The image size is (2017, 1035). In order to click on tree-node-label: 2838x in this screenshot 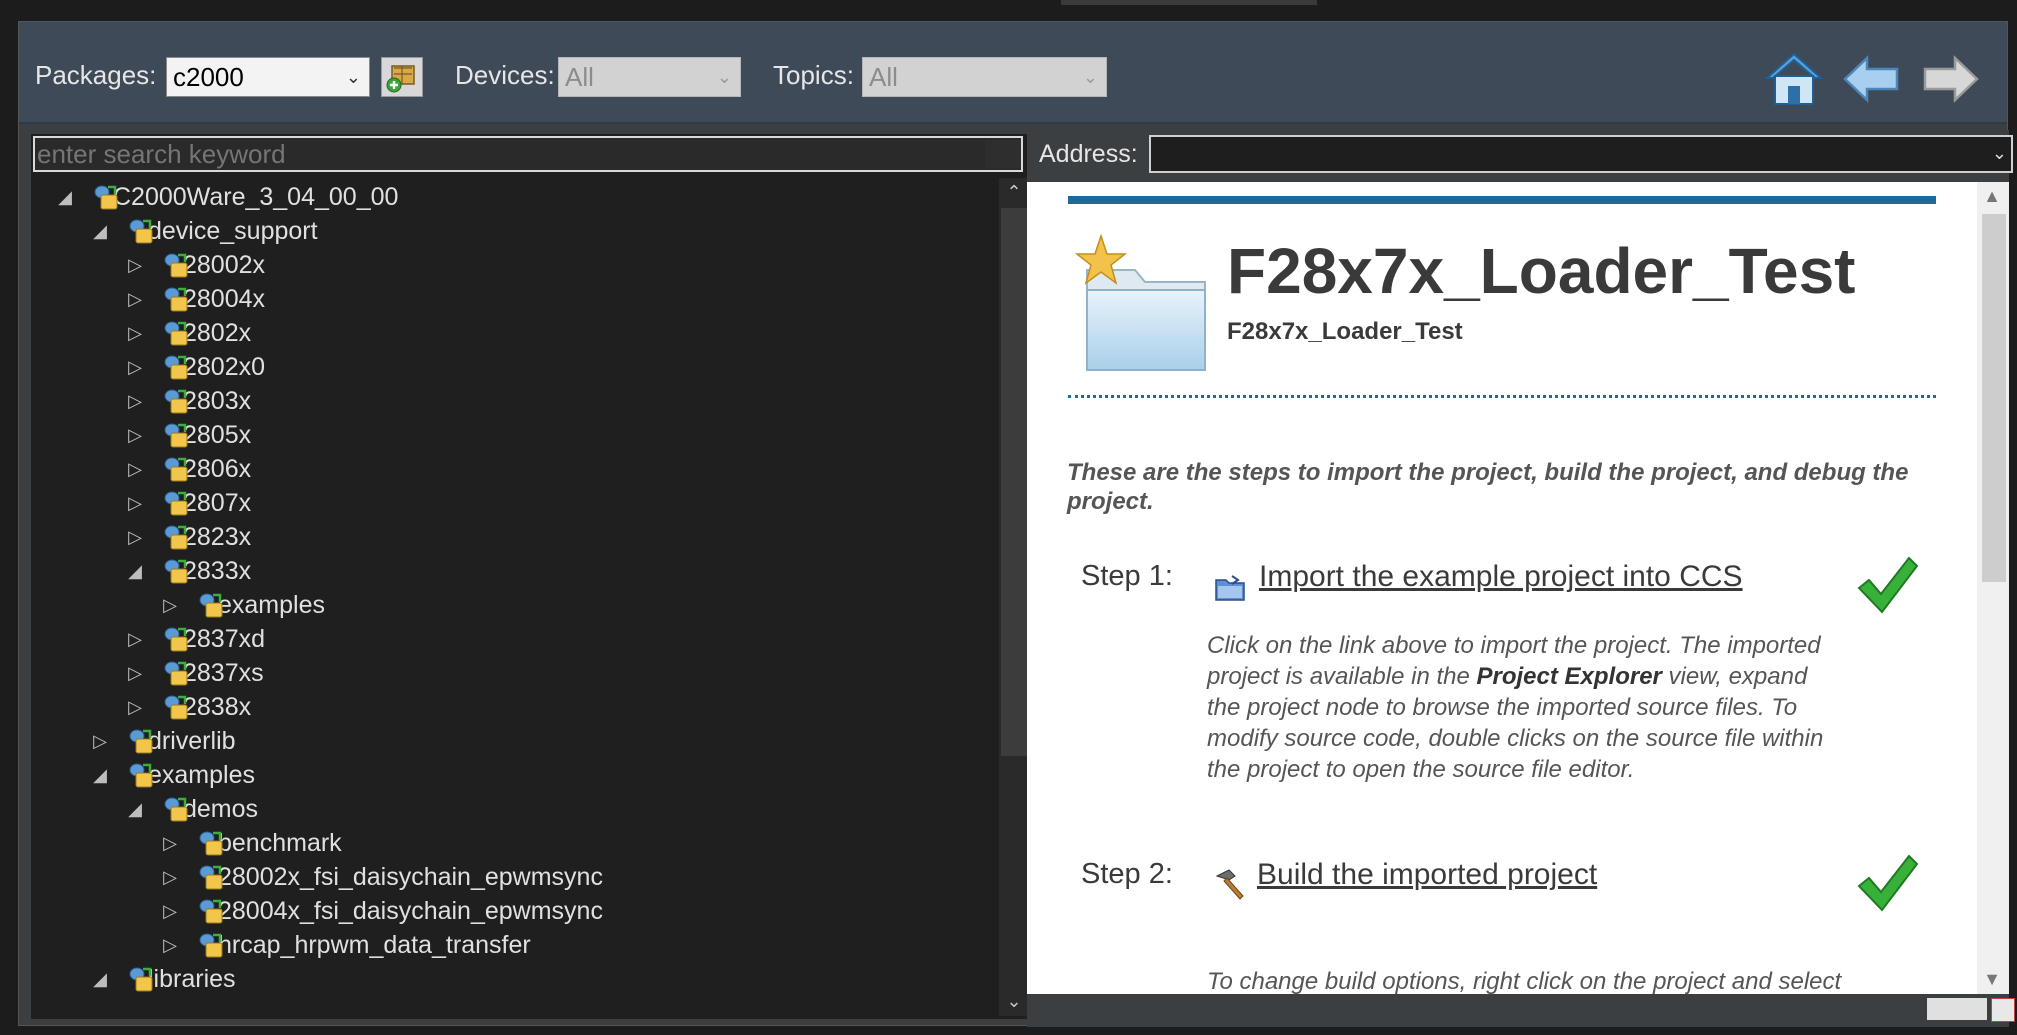, I will do `click(217, 707)`.